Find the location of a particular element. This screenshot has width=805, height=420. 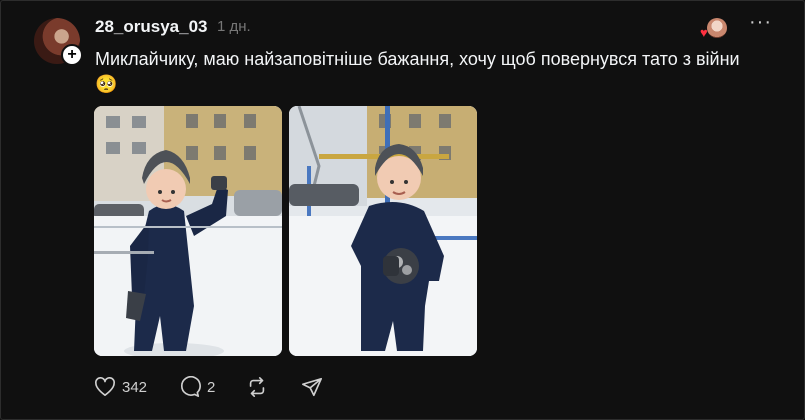

photo-child-snow-waving-icon is located at coordinates (188, 231).